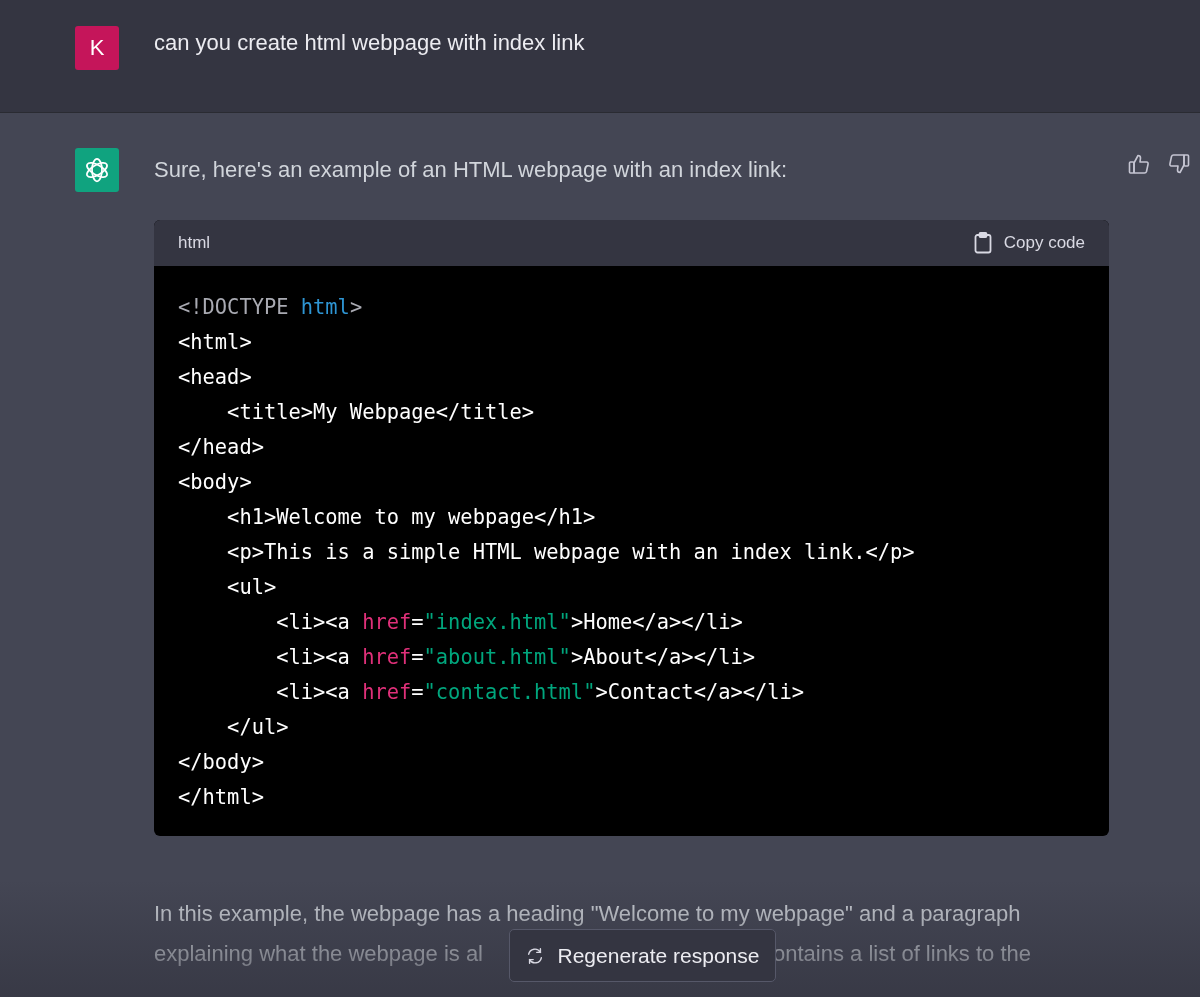 The image size is (1200, 997). I want to click on code-line: </body>, so click(221, 762).